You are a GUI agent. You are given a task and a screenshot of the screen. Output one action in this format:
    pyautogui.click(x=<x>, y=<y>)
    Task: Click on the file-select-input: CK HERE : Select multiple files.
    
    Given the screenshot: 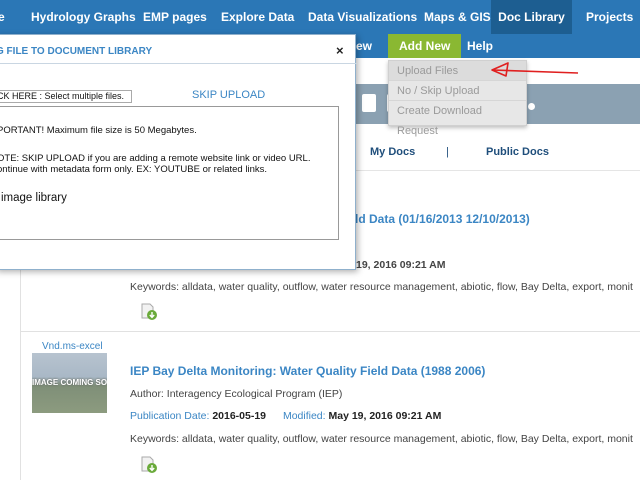 What is the action you would take?
    pyautogui.click(x=66, y=96)
    